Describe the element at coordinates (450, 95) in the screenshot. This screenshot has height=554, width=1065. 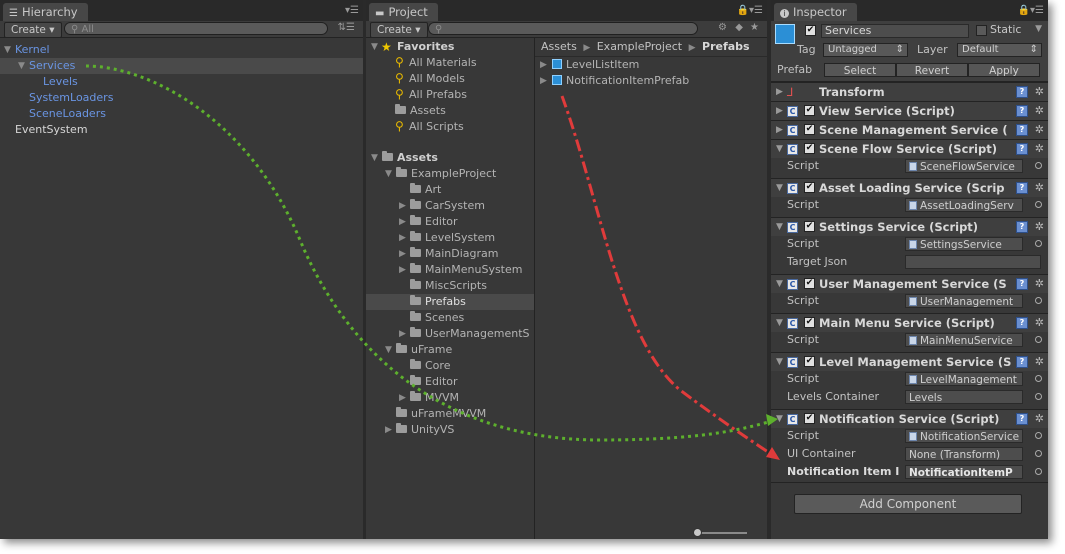
I see `favorite-item: ⚲ All Prefabs` at that location.